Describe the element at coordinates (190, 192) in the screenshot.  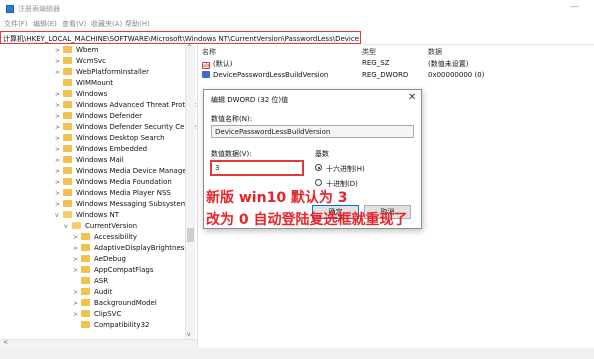
I see `tree-vertical-scrollbar: ^ v` at that location.